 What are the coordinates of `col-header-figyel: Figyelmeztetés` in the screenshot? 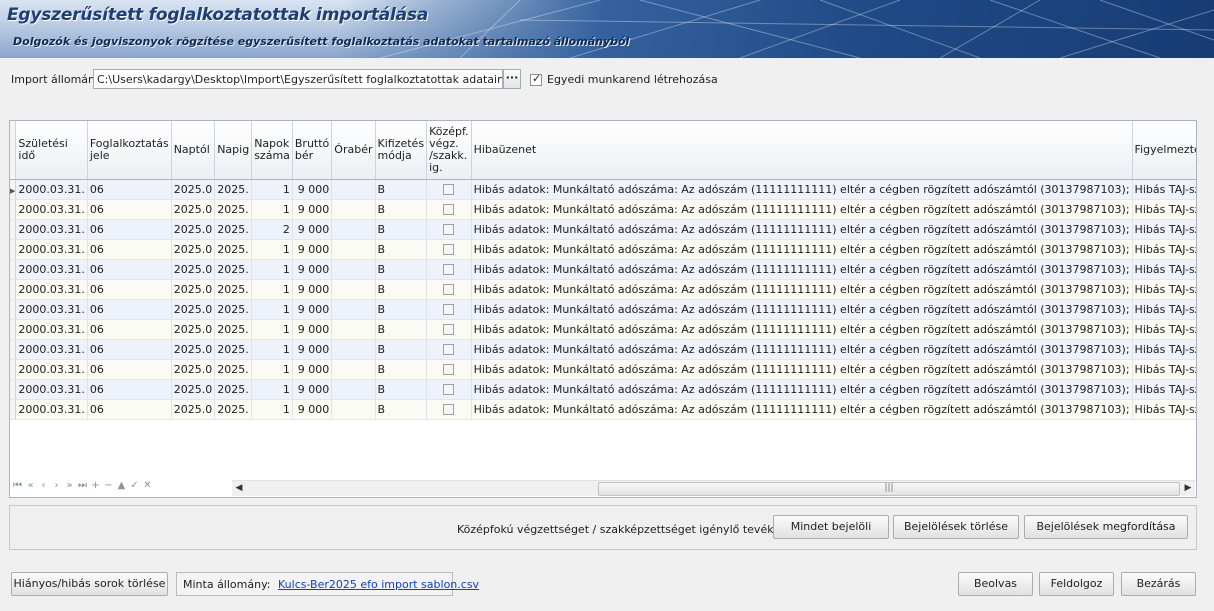 It's located at (1164, 150).